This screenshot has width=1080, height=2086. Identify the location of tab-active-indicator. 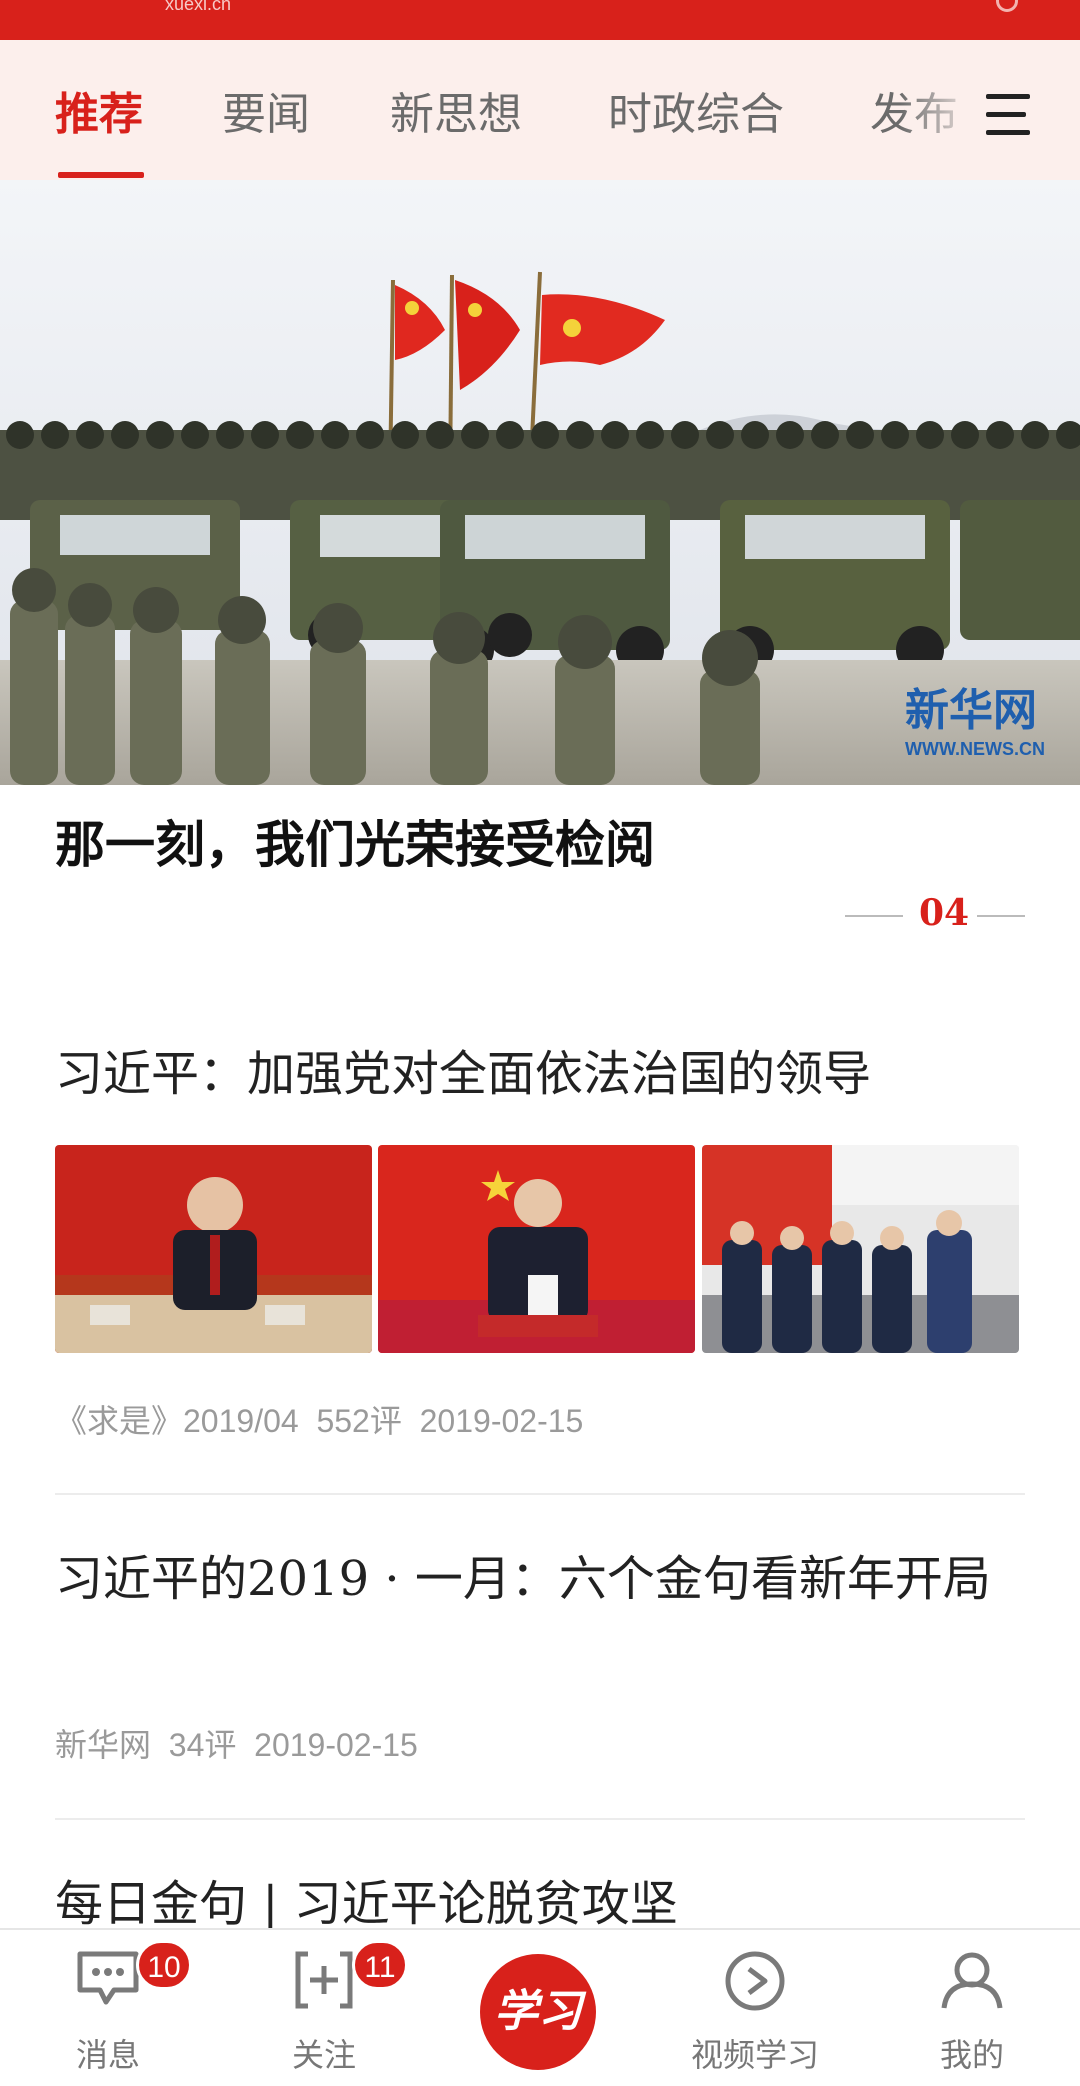
(101, 175).